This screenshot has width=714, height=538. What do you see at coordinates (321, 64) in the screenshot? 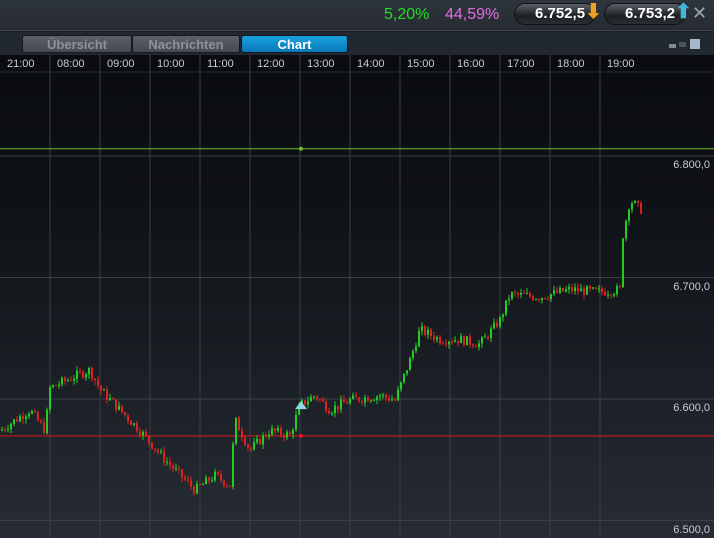
I see `time-label: 13:00` at bounding box center [321, 64].